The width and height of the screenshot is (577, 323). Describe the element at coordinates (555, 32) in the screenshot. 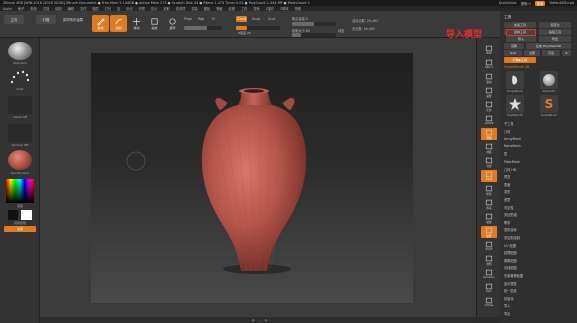

I see `paste-tool-button: 粘贴工具` at that location.